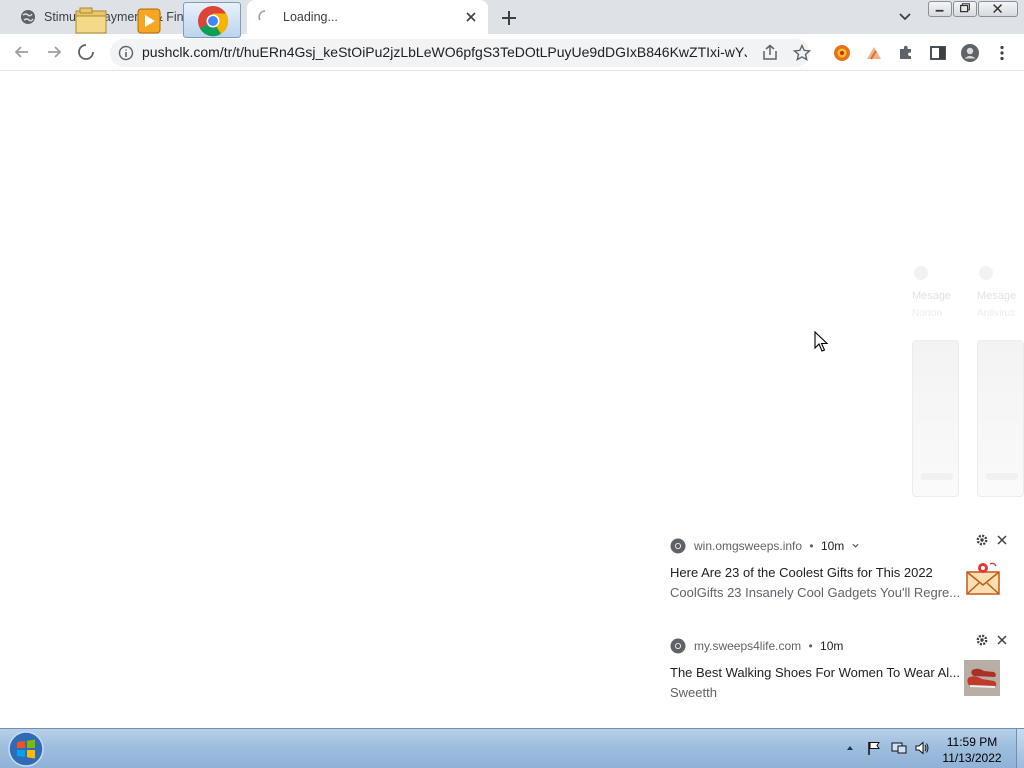  What do you see at coordinates (874, 748) in the screenshot?
I see `action-center-flag-icon` at bounding box center [874, 748].